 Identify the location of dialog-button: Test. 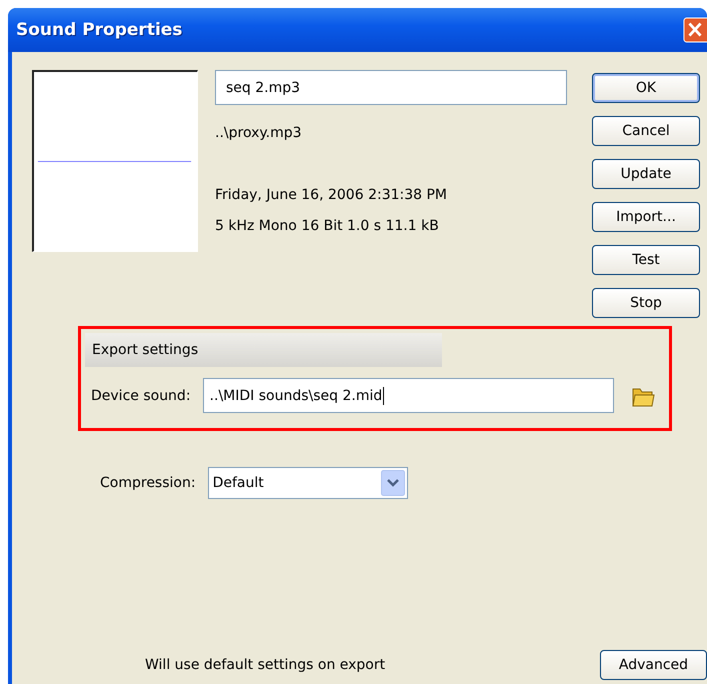
(646, 260).